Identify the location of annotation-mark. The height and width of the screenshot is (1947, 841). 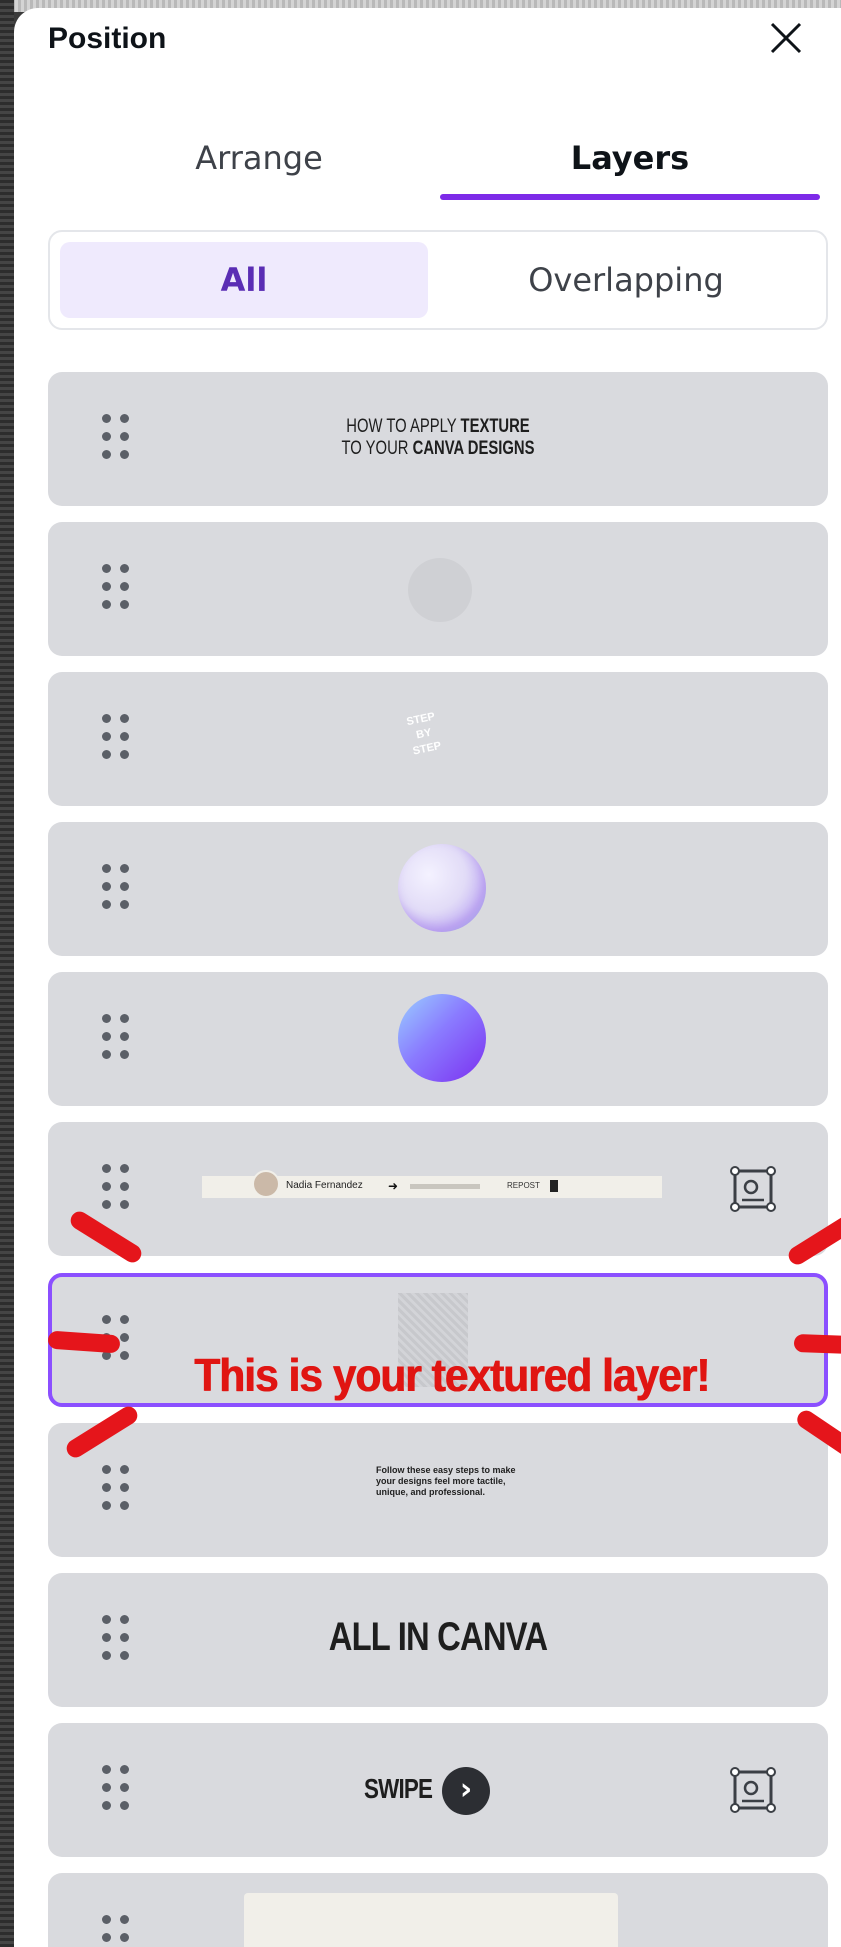
(817, 1344).